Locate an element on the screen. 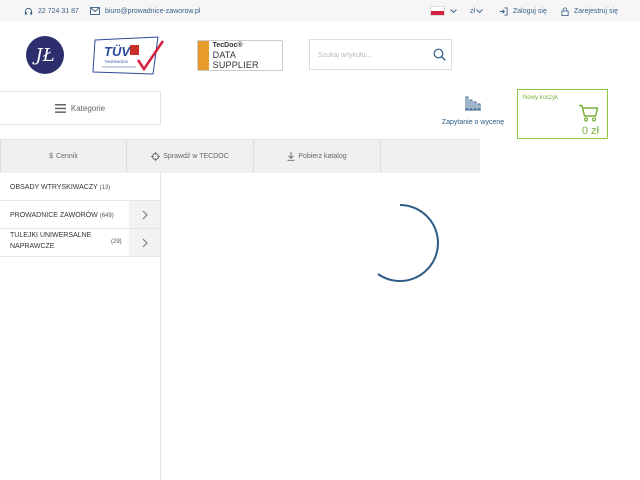 The height and width of the screenshot is (480, 640). loading-spinner-icon is located at coordinates (408, 243).